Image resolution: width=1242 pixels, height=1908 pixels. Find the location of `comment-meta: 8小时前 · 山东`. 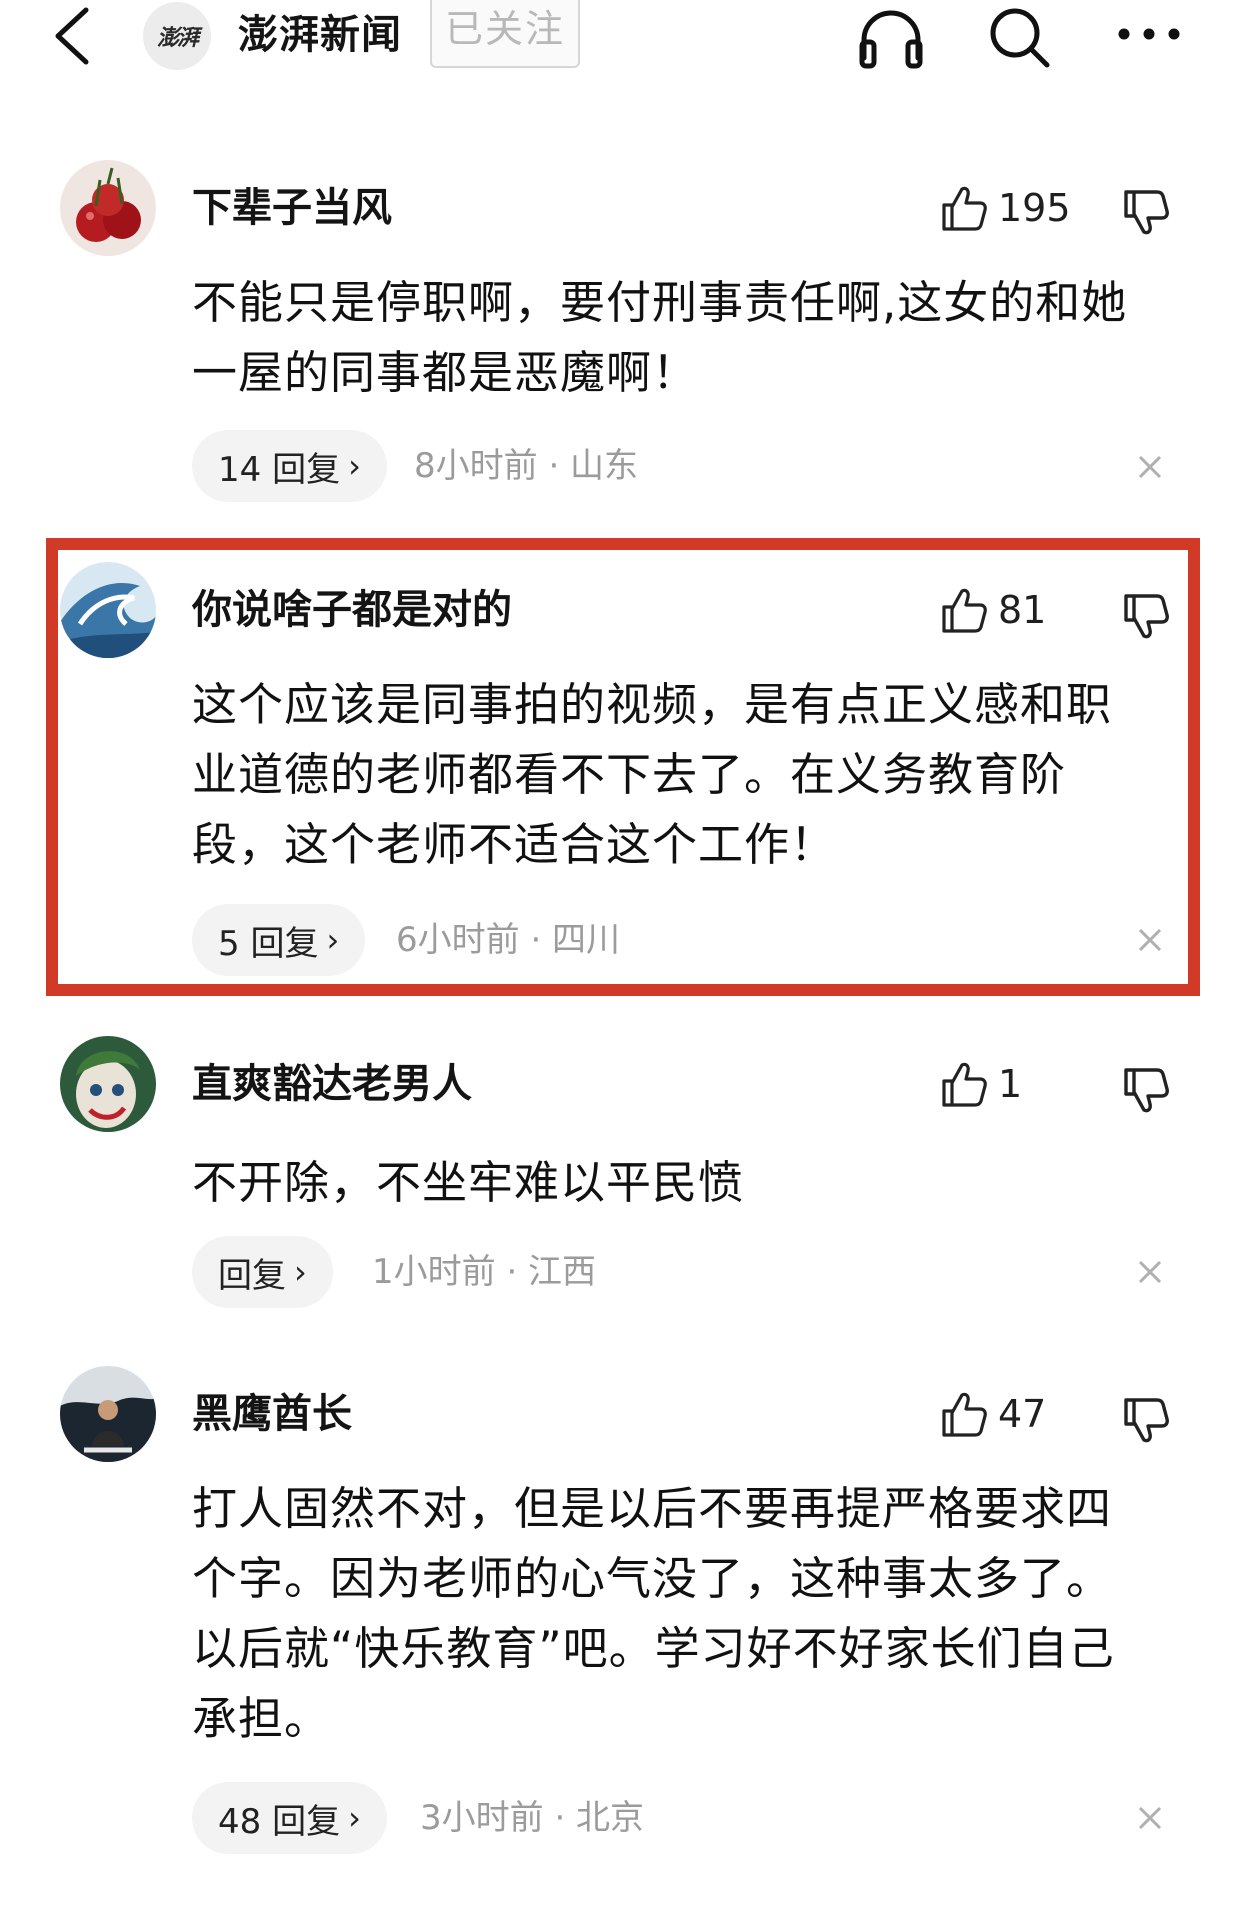

comment-meta: 8小时前 · 山东 is located at coordinates (526, 466).